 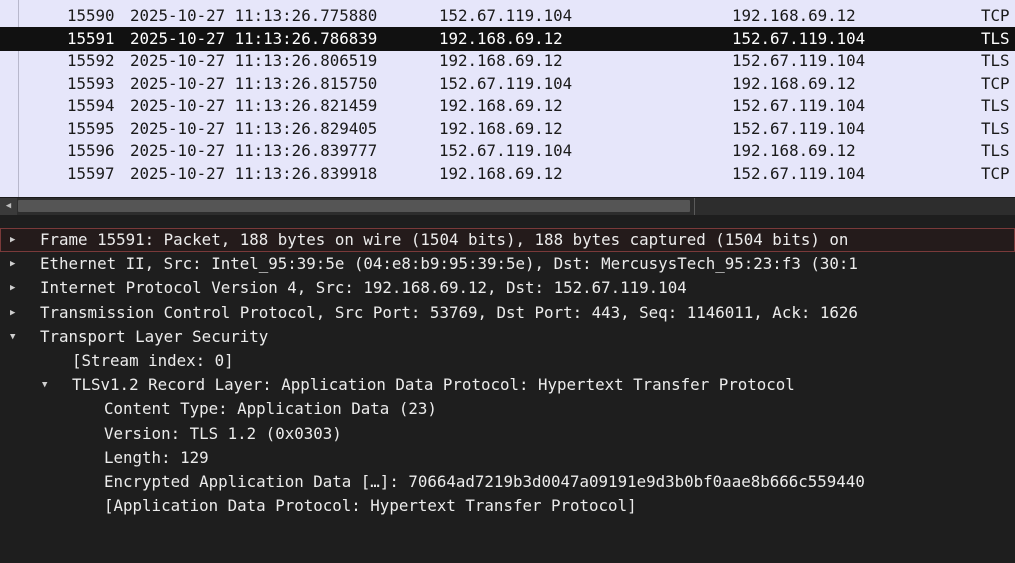 I want to click on packet-timestamp: 2025-10-27 11:13:26.775880, so click(x=254, y=15).